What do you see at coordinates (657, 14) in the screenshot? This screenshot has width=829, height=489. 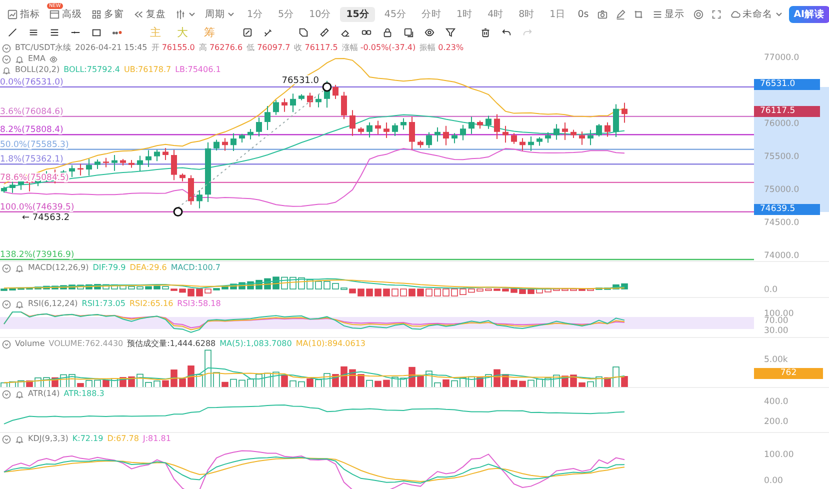 I see `list-icon` at bounding box center [657, 14].